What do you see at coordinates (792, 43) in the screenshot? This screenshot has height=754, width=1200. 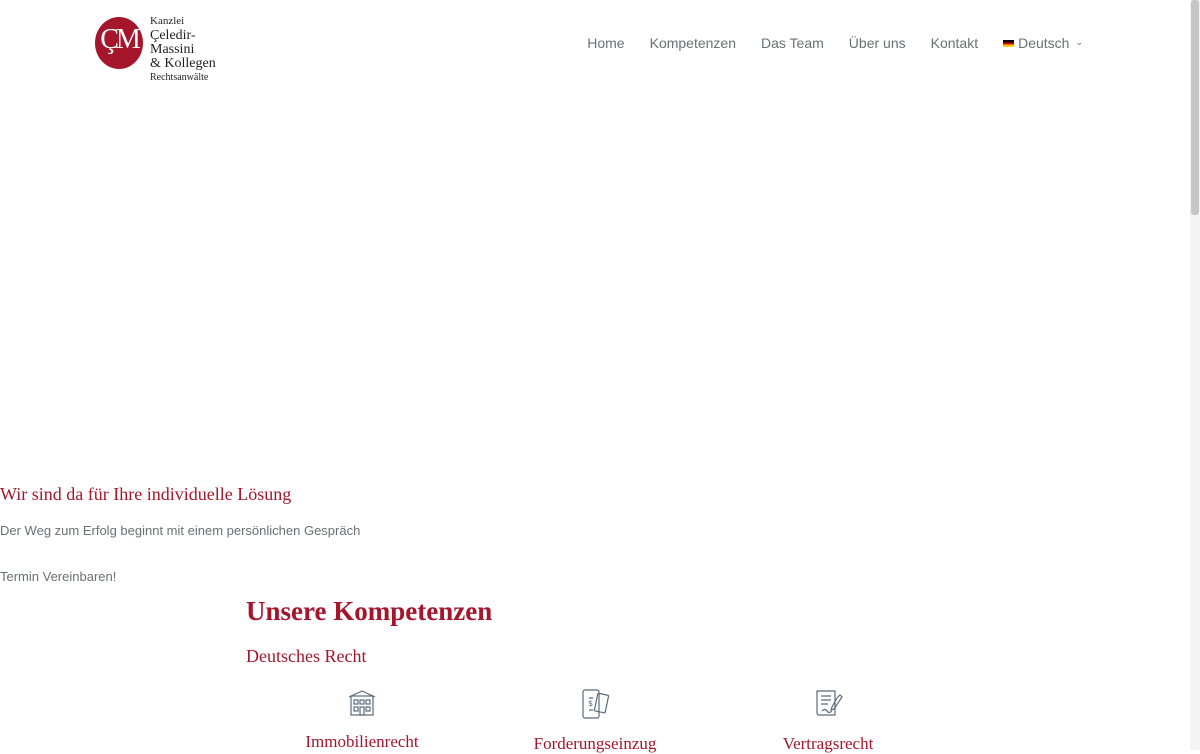 I see `nav-das-team: Das Team` at bounding box center [792, 43].